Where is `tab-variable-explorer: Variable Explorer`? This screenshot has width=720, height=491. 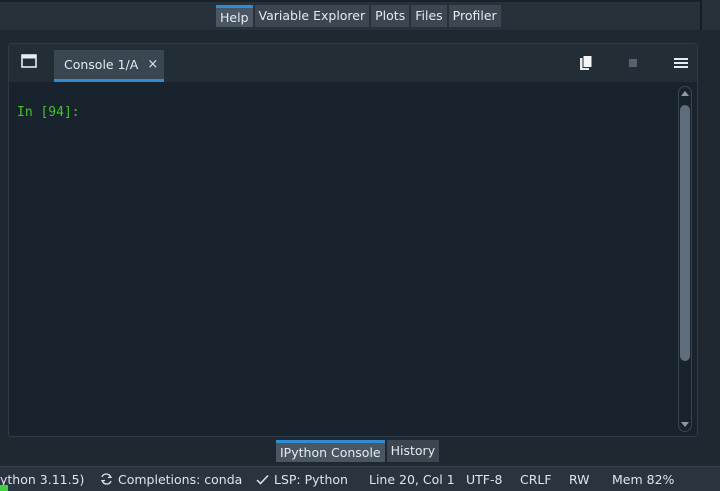
tab-variable-explorer: Variable Explorer is located at coordinates (312, 16).